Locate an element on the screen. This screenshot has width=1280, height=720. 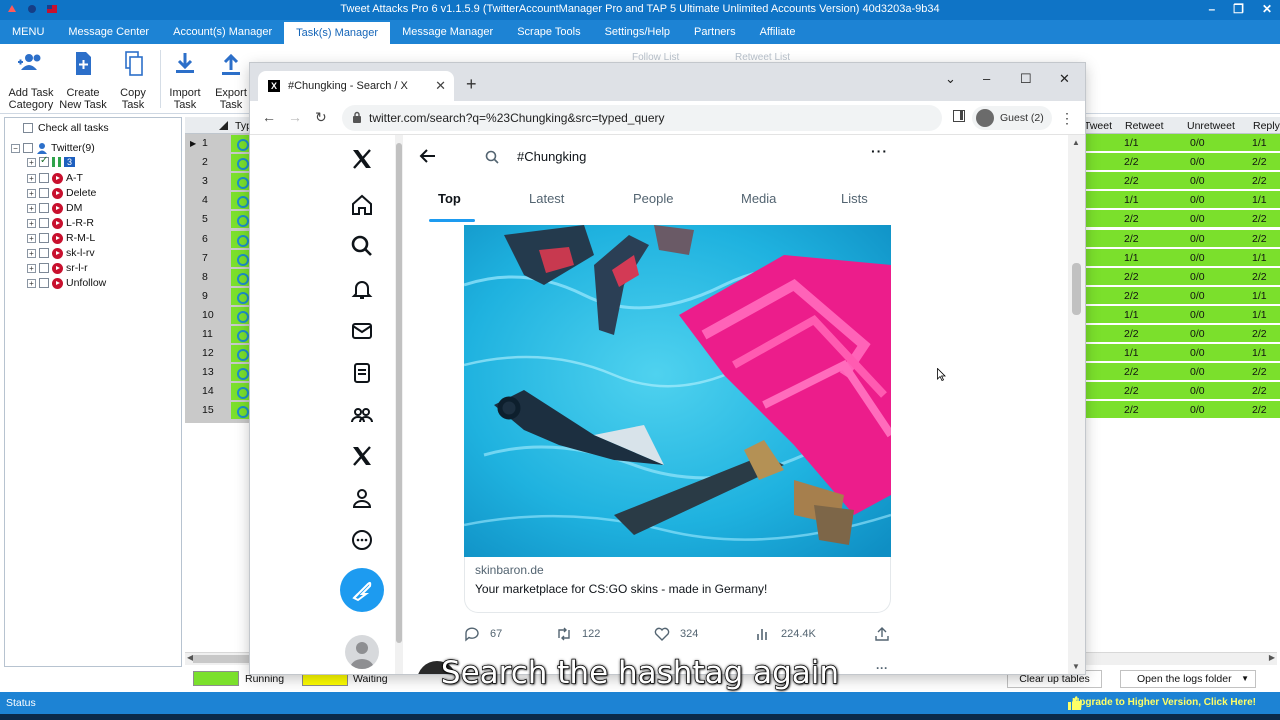
page-scrollbar: ▲ ▼ is located at coordinates (1076, 404).